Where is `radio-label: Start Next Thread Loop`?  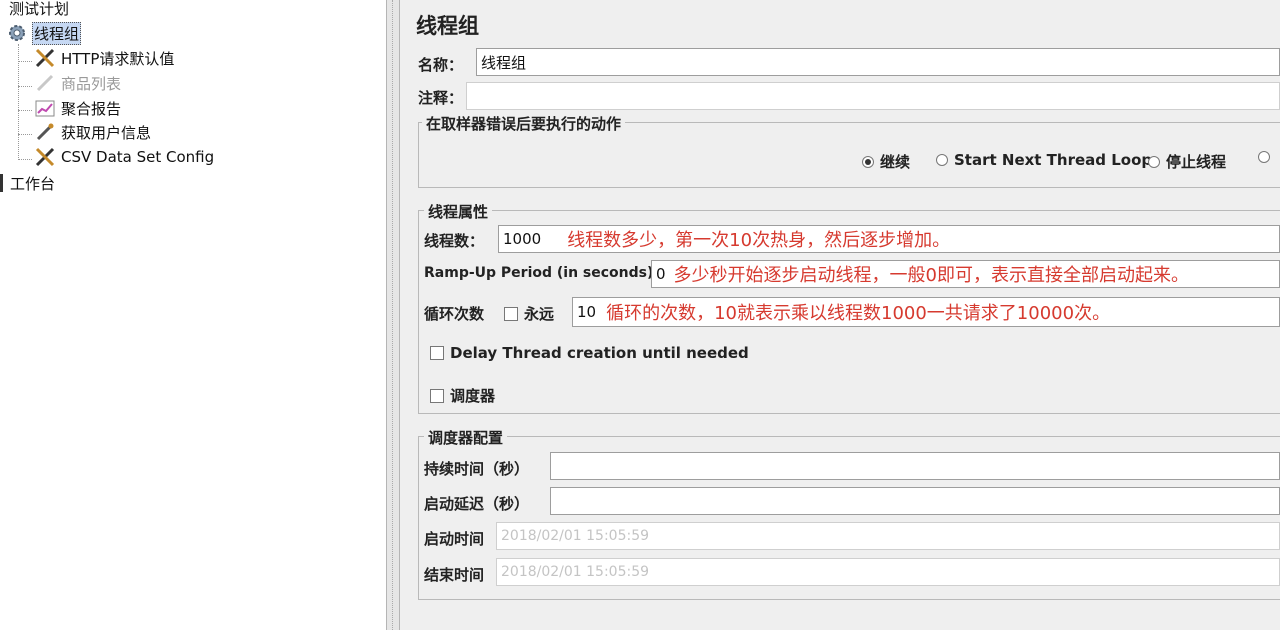
radio-label: Start Next Thread Loop is located at coordinates (1053, 160).